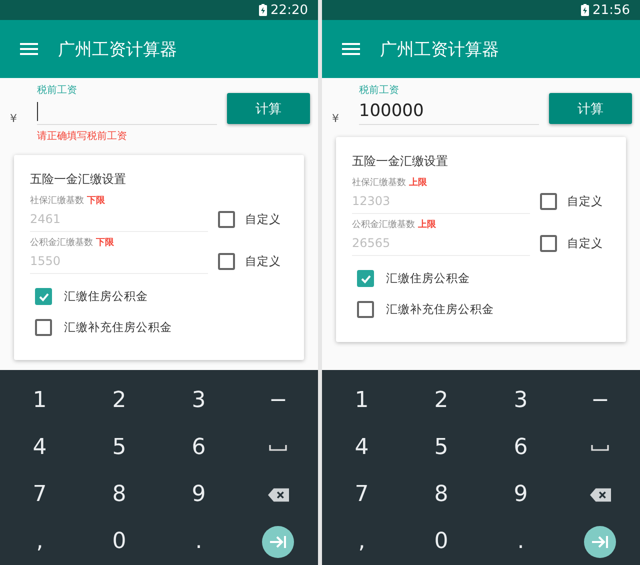 The image size is (640, 565). What do you see at coordinates (119, 219) in the screenshot?
I see `base-field: 2461` at bounding box center [119, 219].